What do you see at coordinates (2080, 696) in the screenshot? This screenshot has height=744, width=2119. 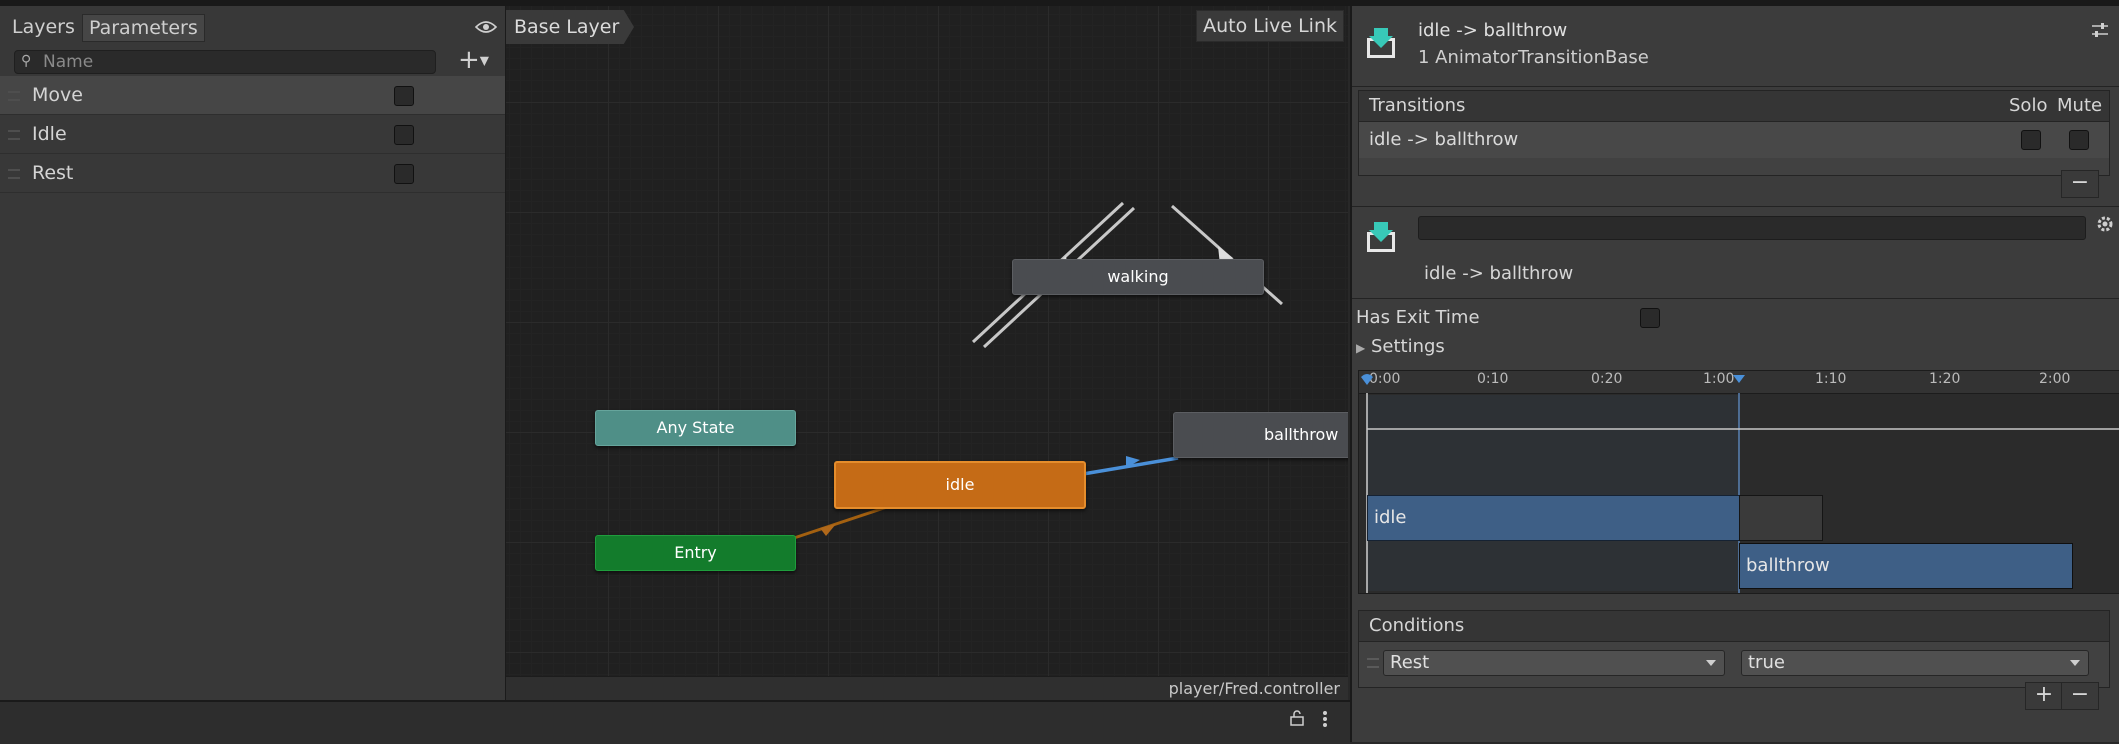 I see `remove-condition-button: −` at bounding box center [2080, 696].